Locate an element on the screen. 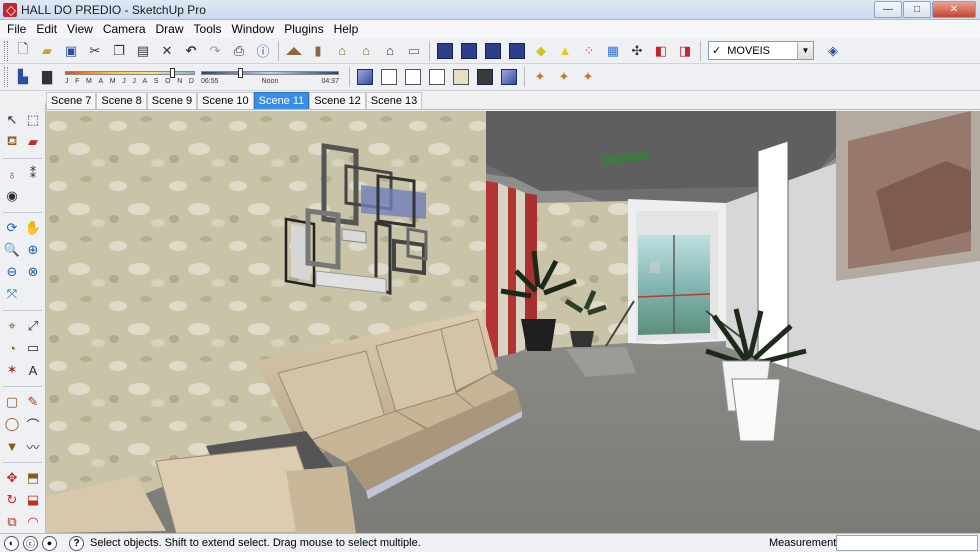 Image resolution: width=980 pixels, height=552 pixels. paste-button: ▤ is located at coordinates (143, 51).